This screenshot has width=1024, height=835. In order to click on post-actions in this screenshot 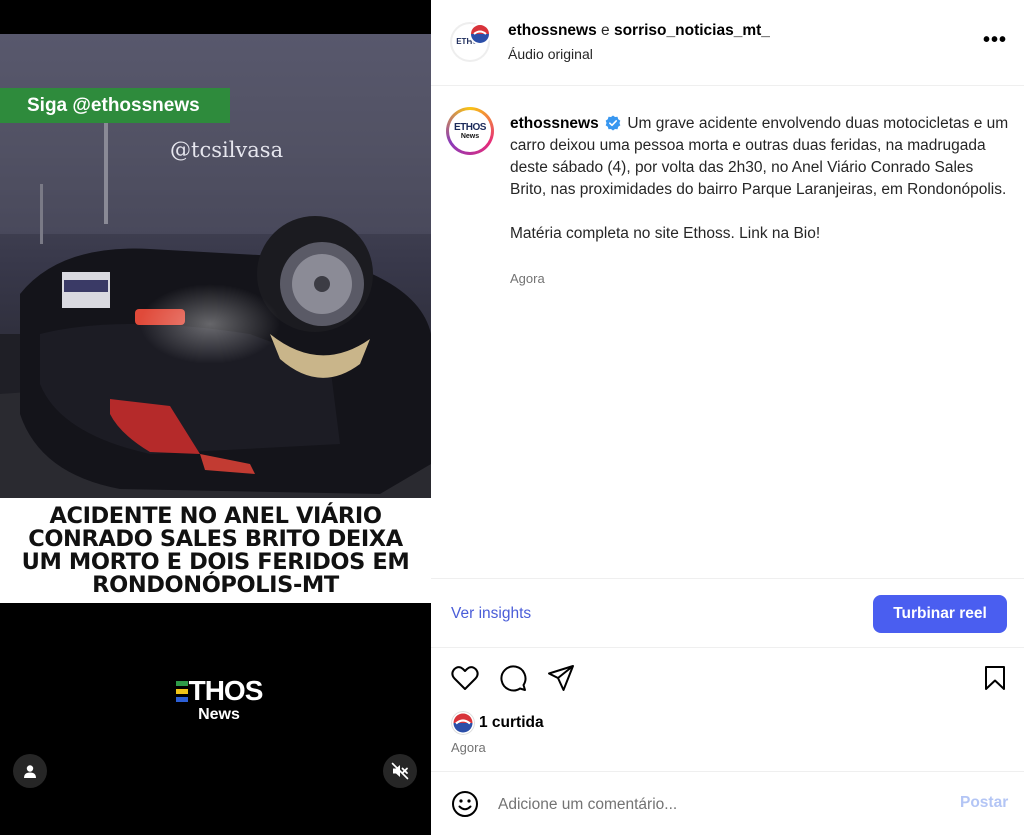, I will do `click(727, 680)`.